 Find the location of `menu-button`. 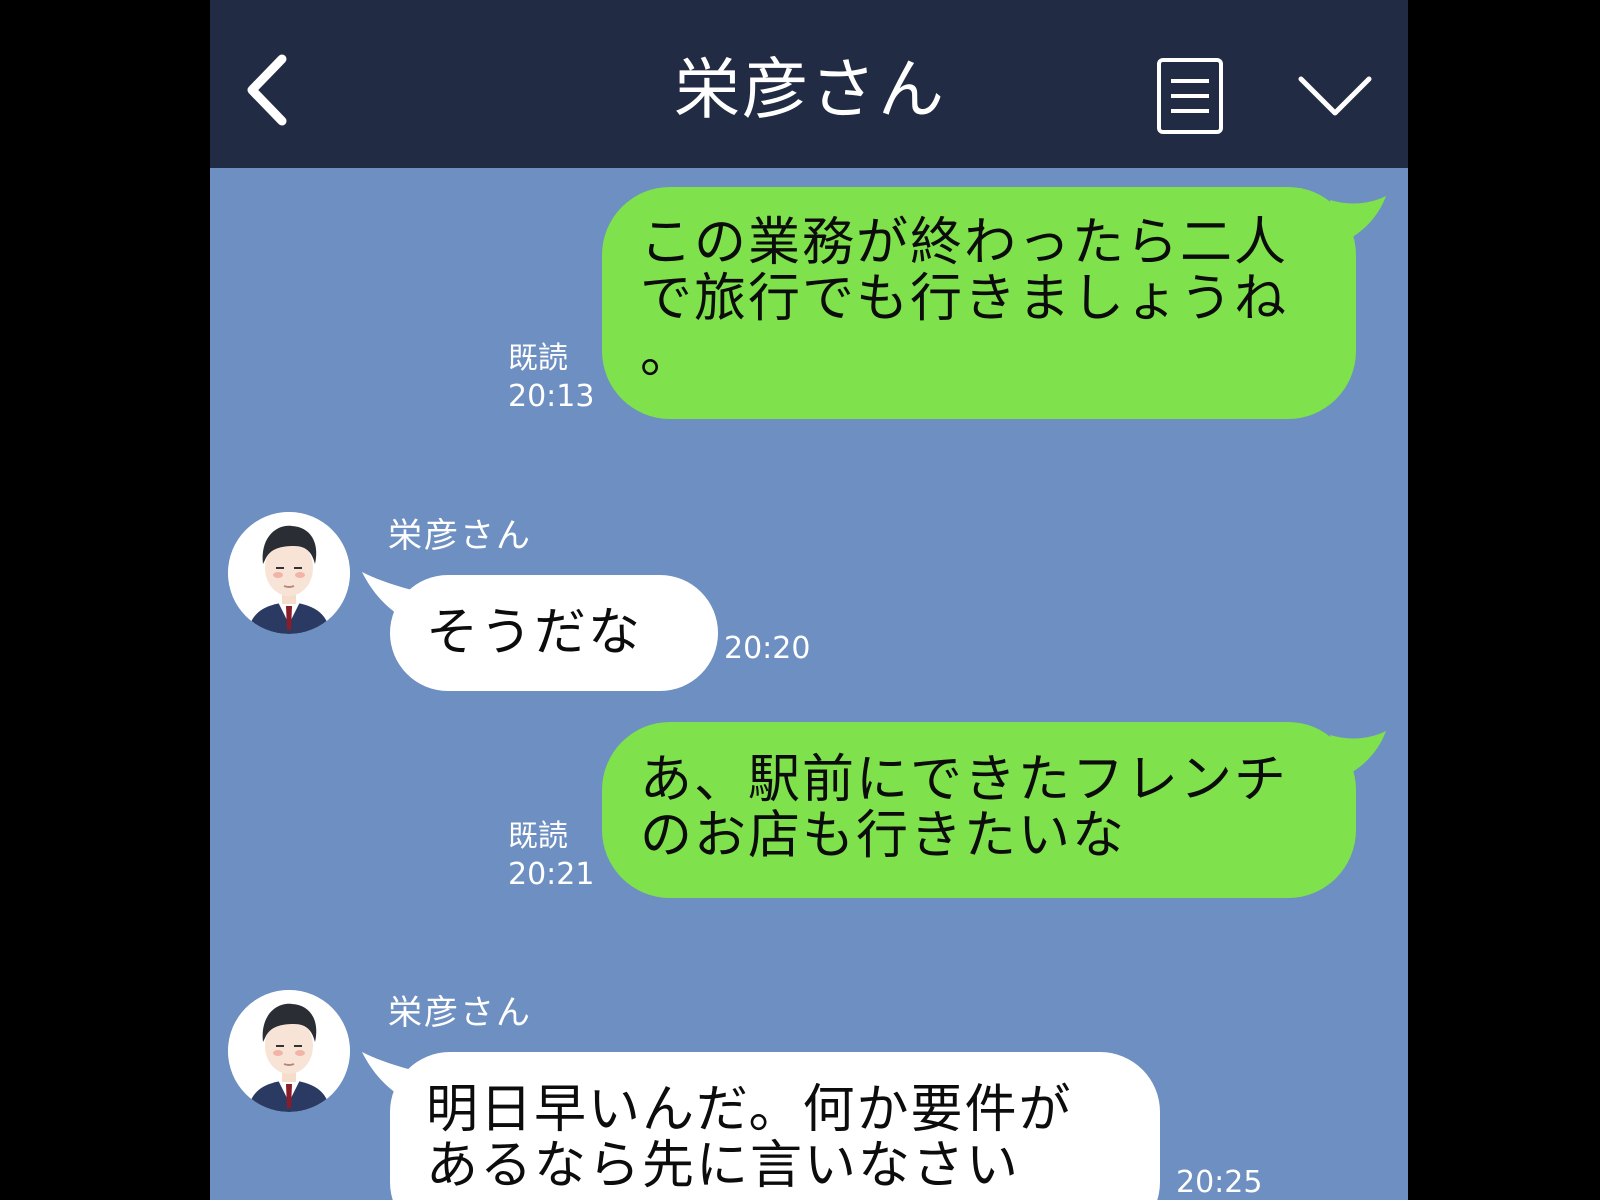

menu-button is located at coordinates (1190, 96).